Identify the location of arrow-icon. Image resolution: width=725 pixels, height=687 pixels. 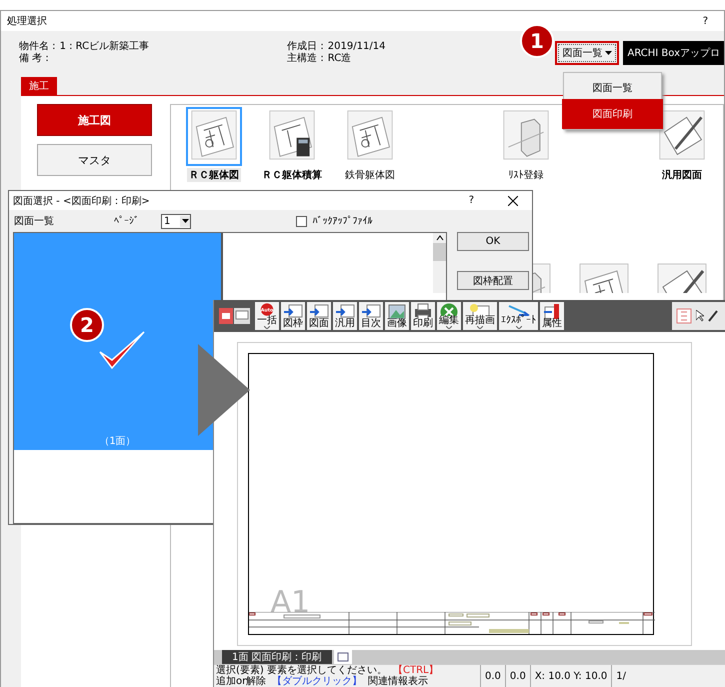
(224, 390).